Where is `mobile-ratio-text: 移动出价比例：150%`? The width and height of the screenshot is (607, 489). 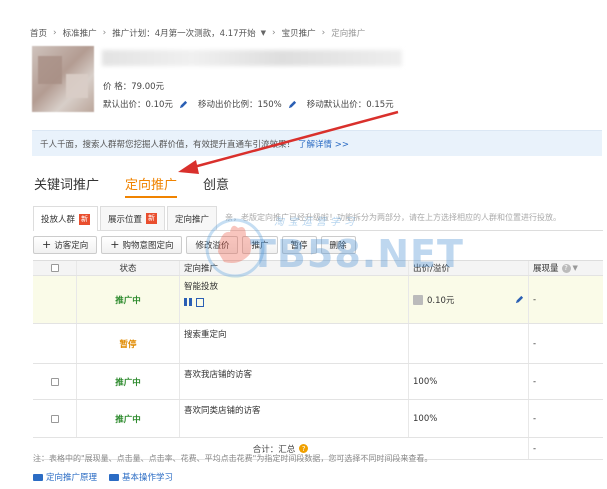
mobile-ratio-text: 移动出价比例：150% is located at coordinates (239, 105).